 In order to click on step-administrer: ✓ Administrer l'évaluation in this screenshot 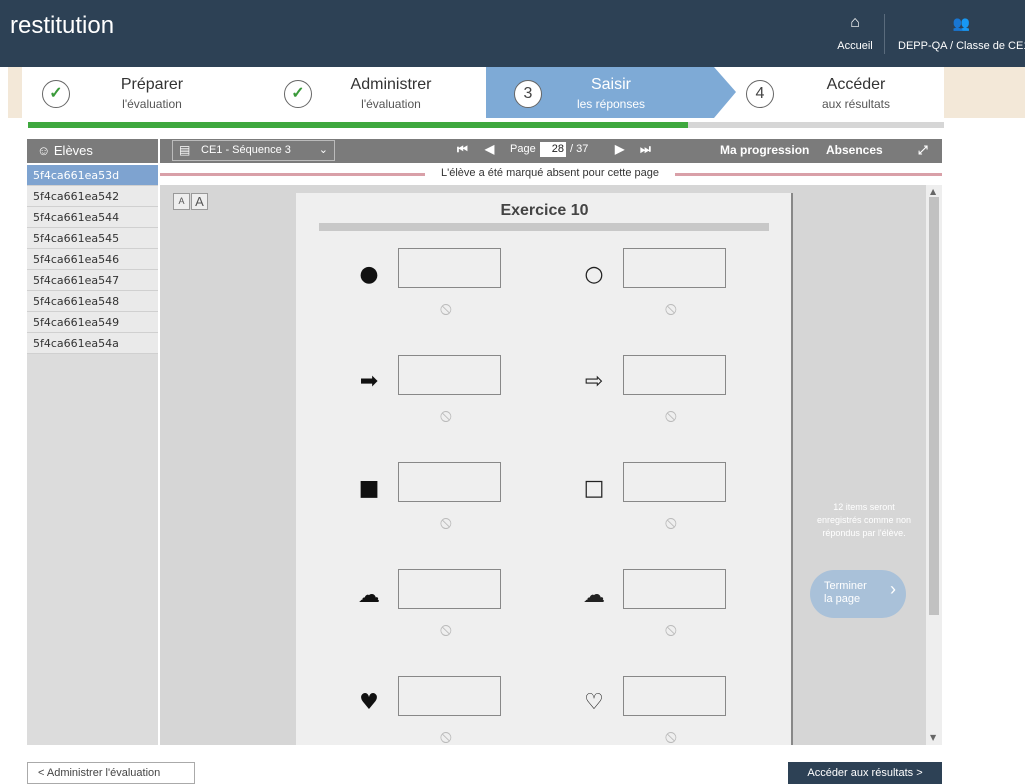, I will do `click(370, 92)`.